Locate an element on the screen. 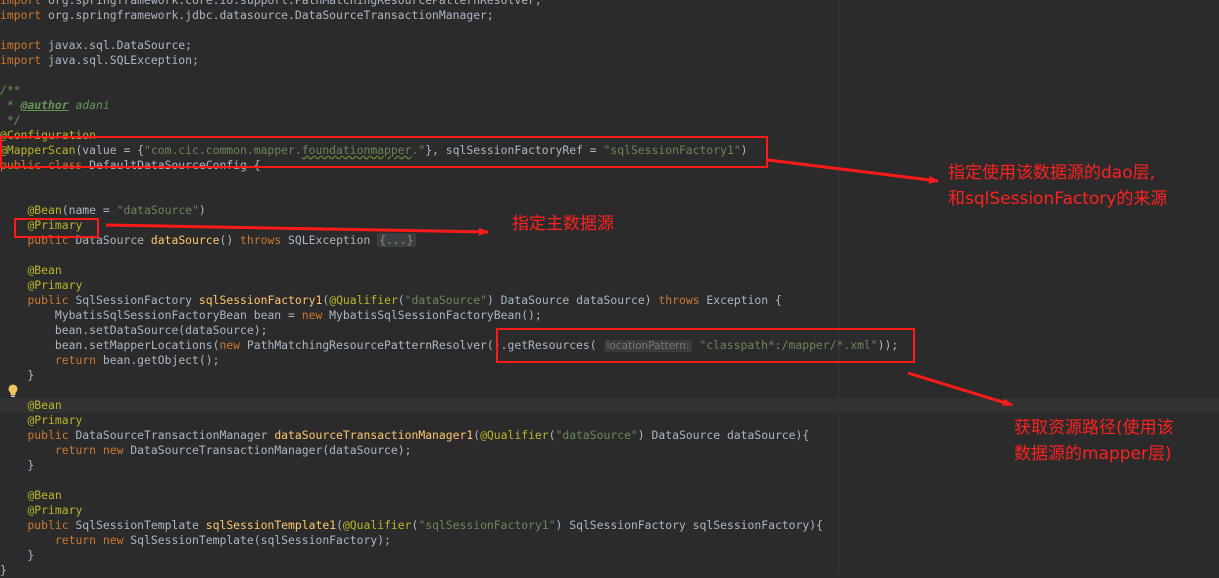 Image resolution: width=1219 pixels, height=578 pixels. arrow-get-resources is located at coordinates (960, 389).